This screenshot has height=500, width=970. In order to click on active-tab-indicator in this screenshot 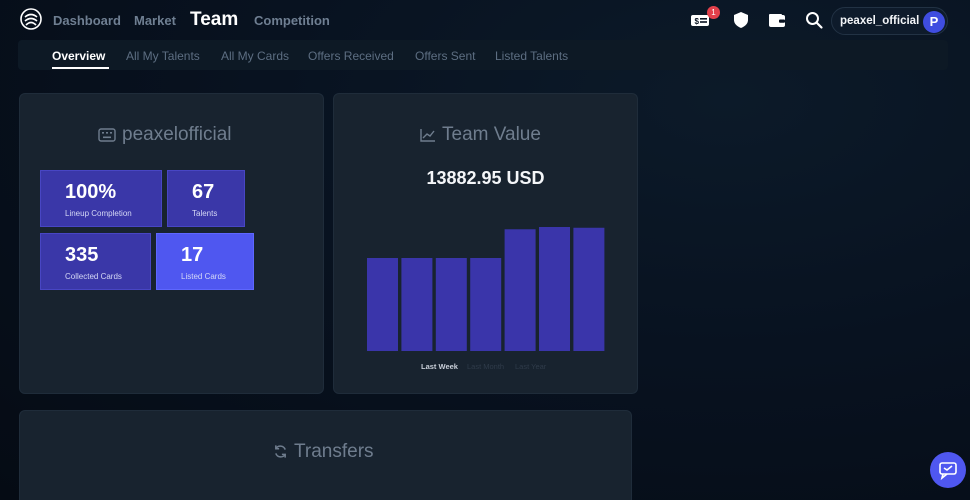, I will do `click(80, 68)`.